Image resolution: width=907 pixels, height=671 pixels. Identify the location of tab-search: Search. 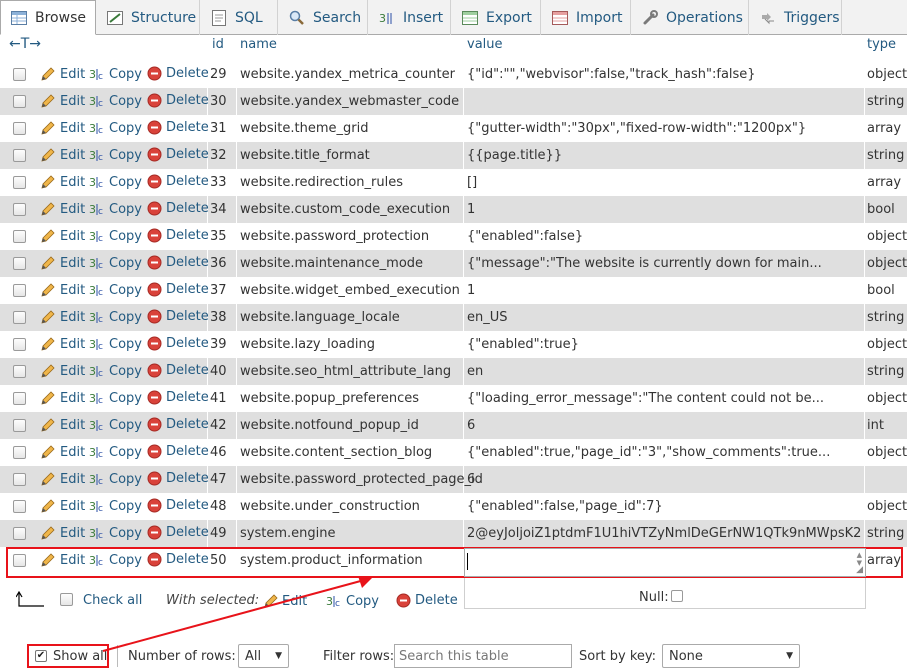
(323, 17).